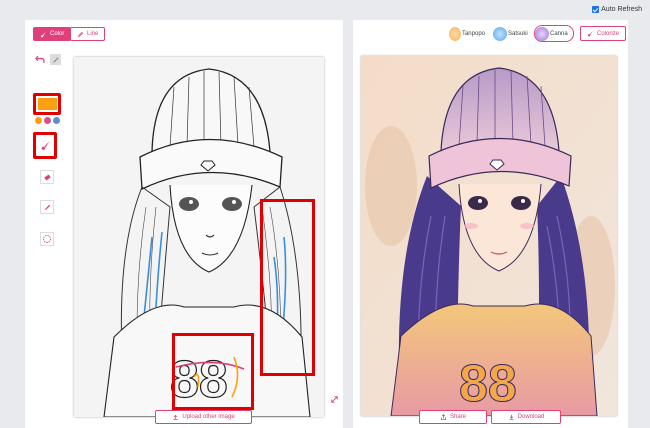  I want to click on tanpopo-avatar, so click(455, 33).